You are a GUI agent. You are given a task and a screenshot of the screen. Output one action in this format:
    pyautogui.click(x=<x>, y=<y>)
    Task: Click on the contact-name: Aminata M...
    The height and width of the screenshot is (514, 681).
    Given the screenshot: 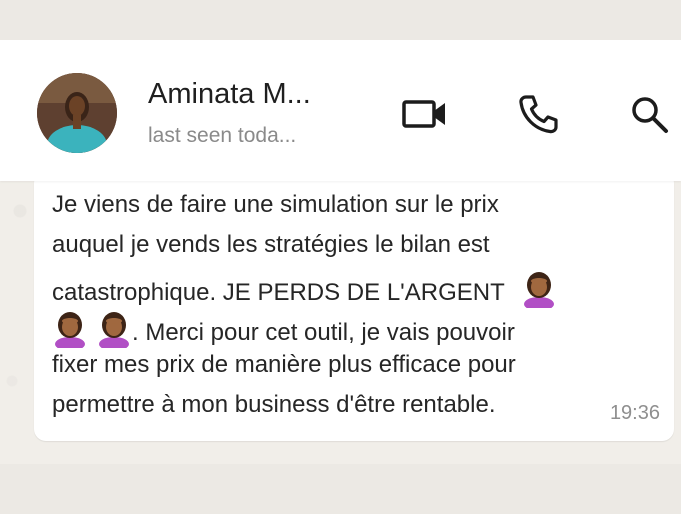 What is the action you would take?
    pyautogui.click(x=229, y=94)
    